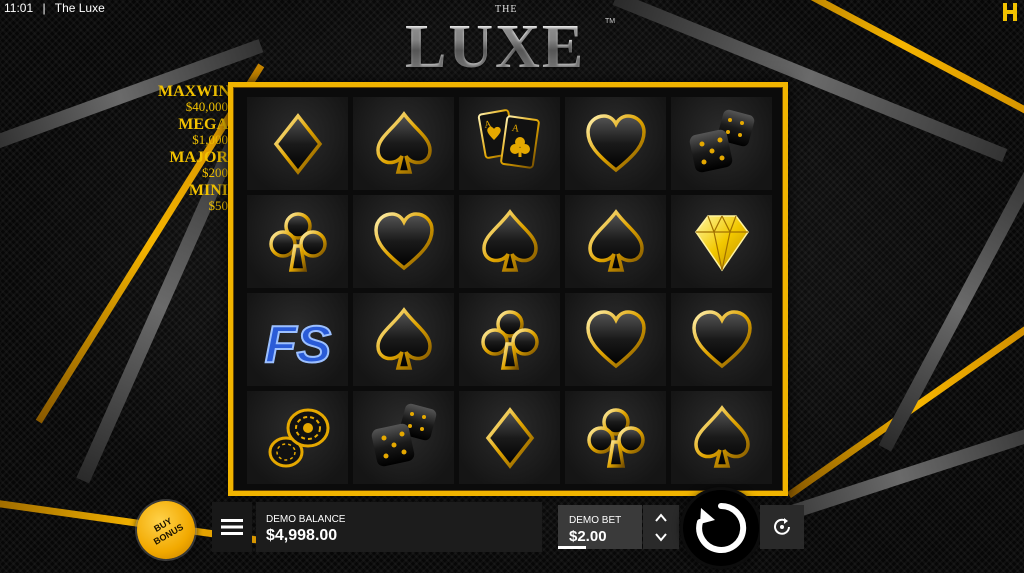  I want to click on autoplay-button, so click(782, 527).